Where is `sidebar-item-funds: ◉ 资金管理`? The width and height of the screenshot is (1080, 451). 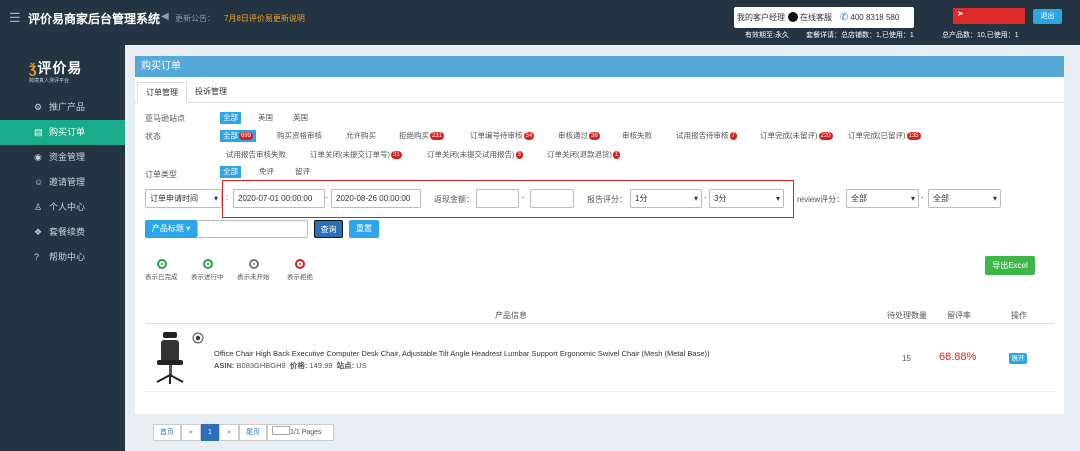
sidebar-item-funds: ◉ 资金管理 is located at coordinates (62, 157).